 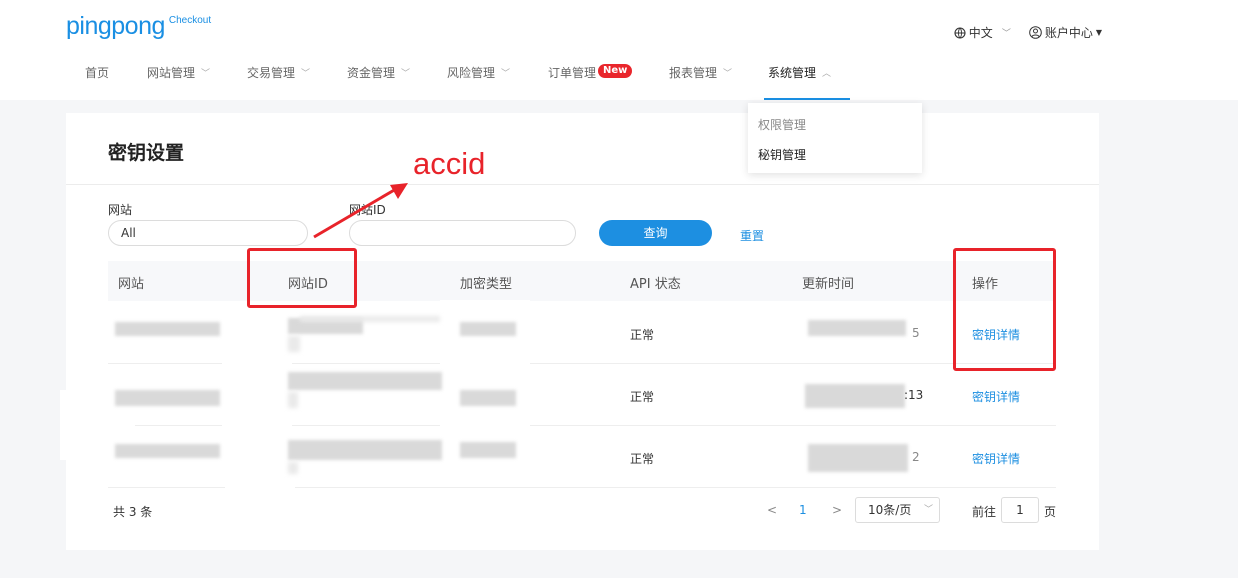 What do you see at coordinates (960, 32) in the screenshot?
I see `globe-icon` at bounding box center [960, 32].